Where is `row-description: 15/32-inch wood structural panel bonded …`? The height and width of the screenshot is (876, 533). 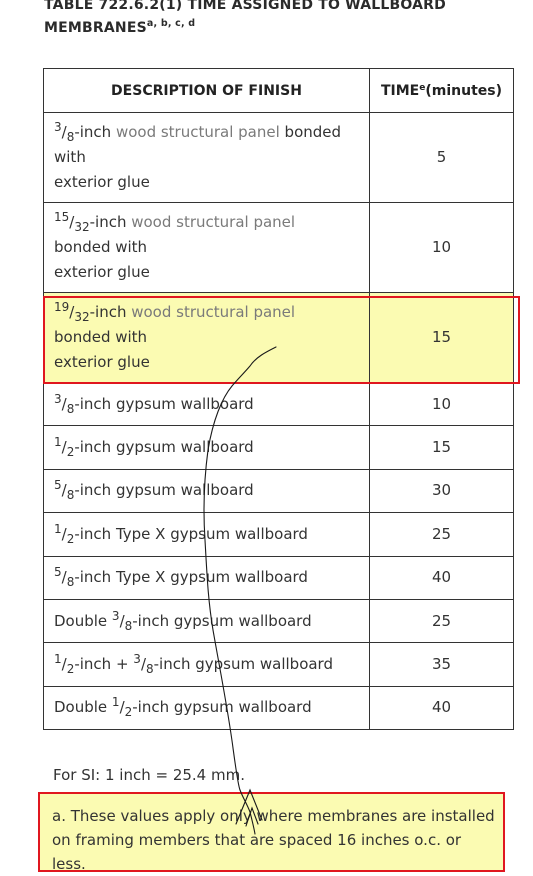
row-description: 15/32-inch wood structural panel bonded … is located at coordinates (206, 247).